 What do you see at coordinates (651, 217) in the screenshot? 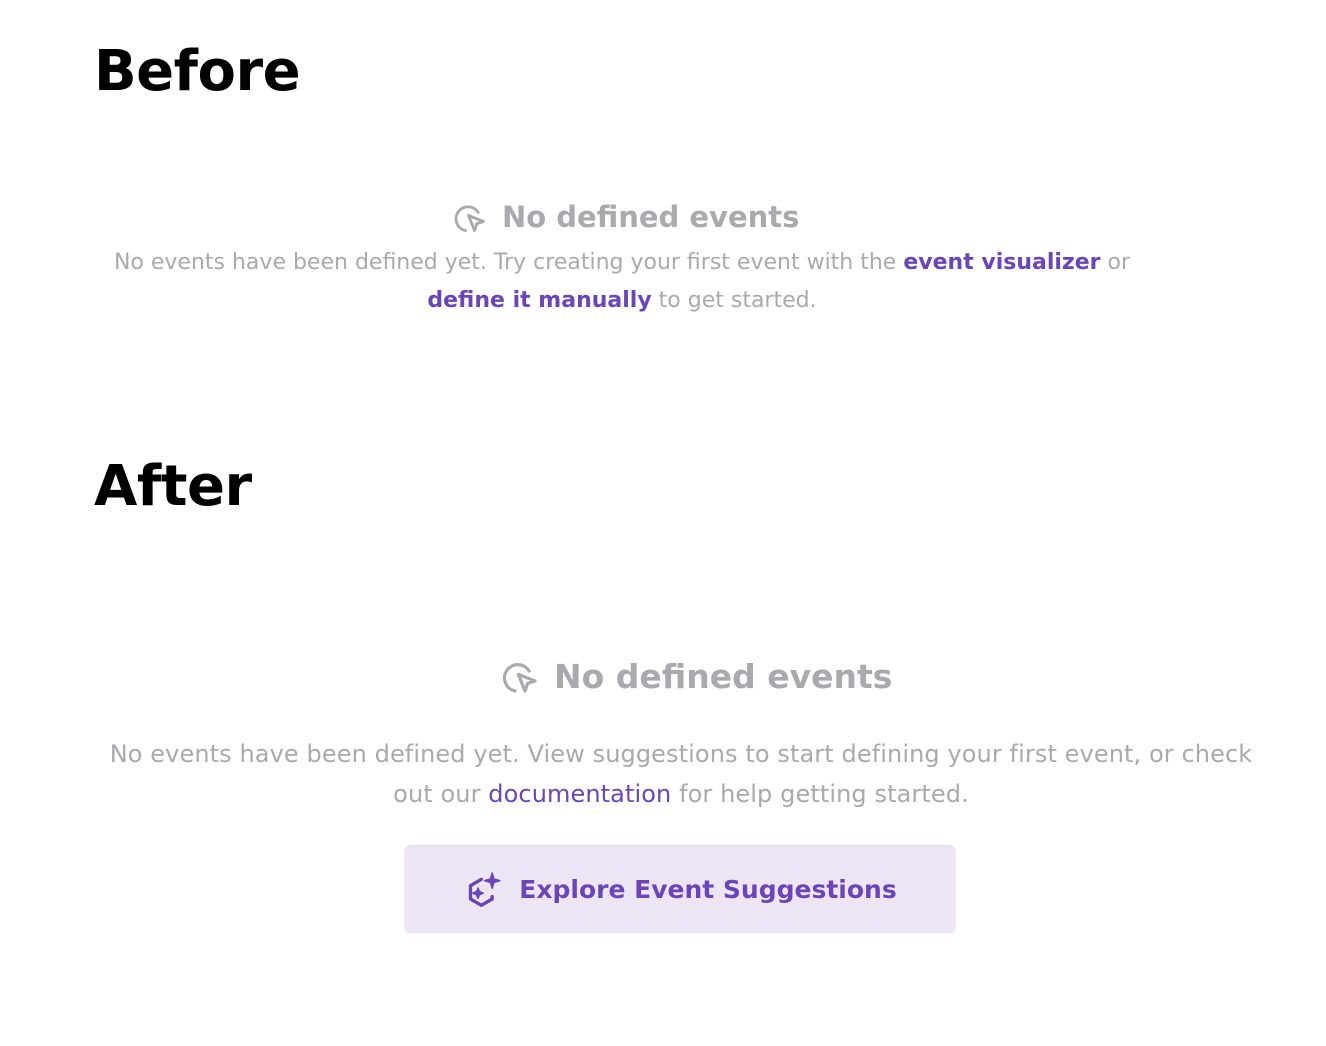
I see `before-title-text: No defined events` at bounding box center [651, 217].